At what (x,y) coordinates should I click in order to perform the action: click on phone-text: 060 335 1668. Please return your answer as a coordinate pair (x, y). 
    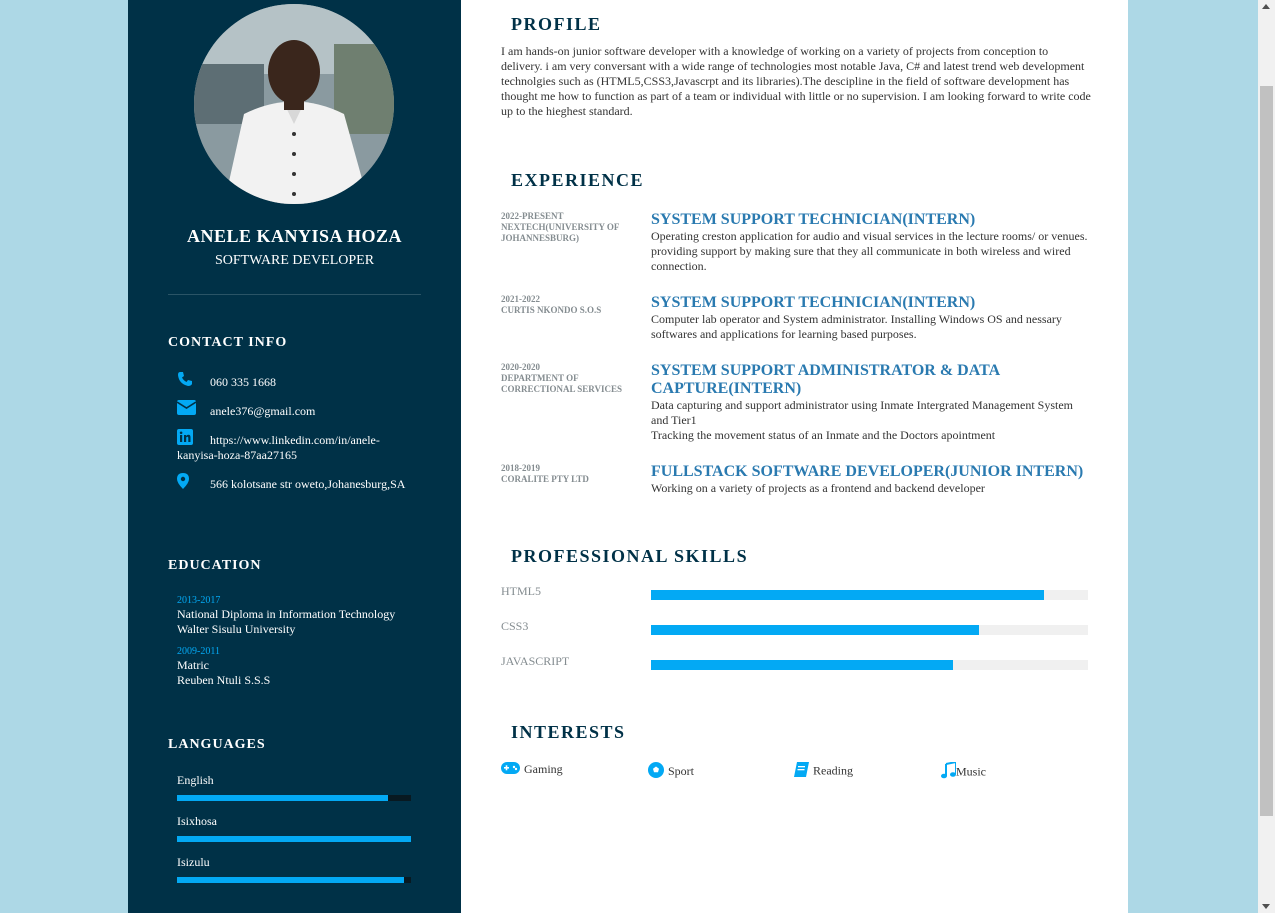
    Looking at the image, I should click on (297, 382).